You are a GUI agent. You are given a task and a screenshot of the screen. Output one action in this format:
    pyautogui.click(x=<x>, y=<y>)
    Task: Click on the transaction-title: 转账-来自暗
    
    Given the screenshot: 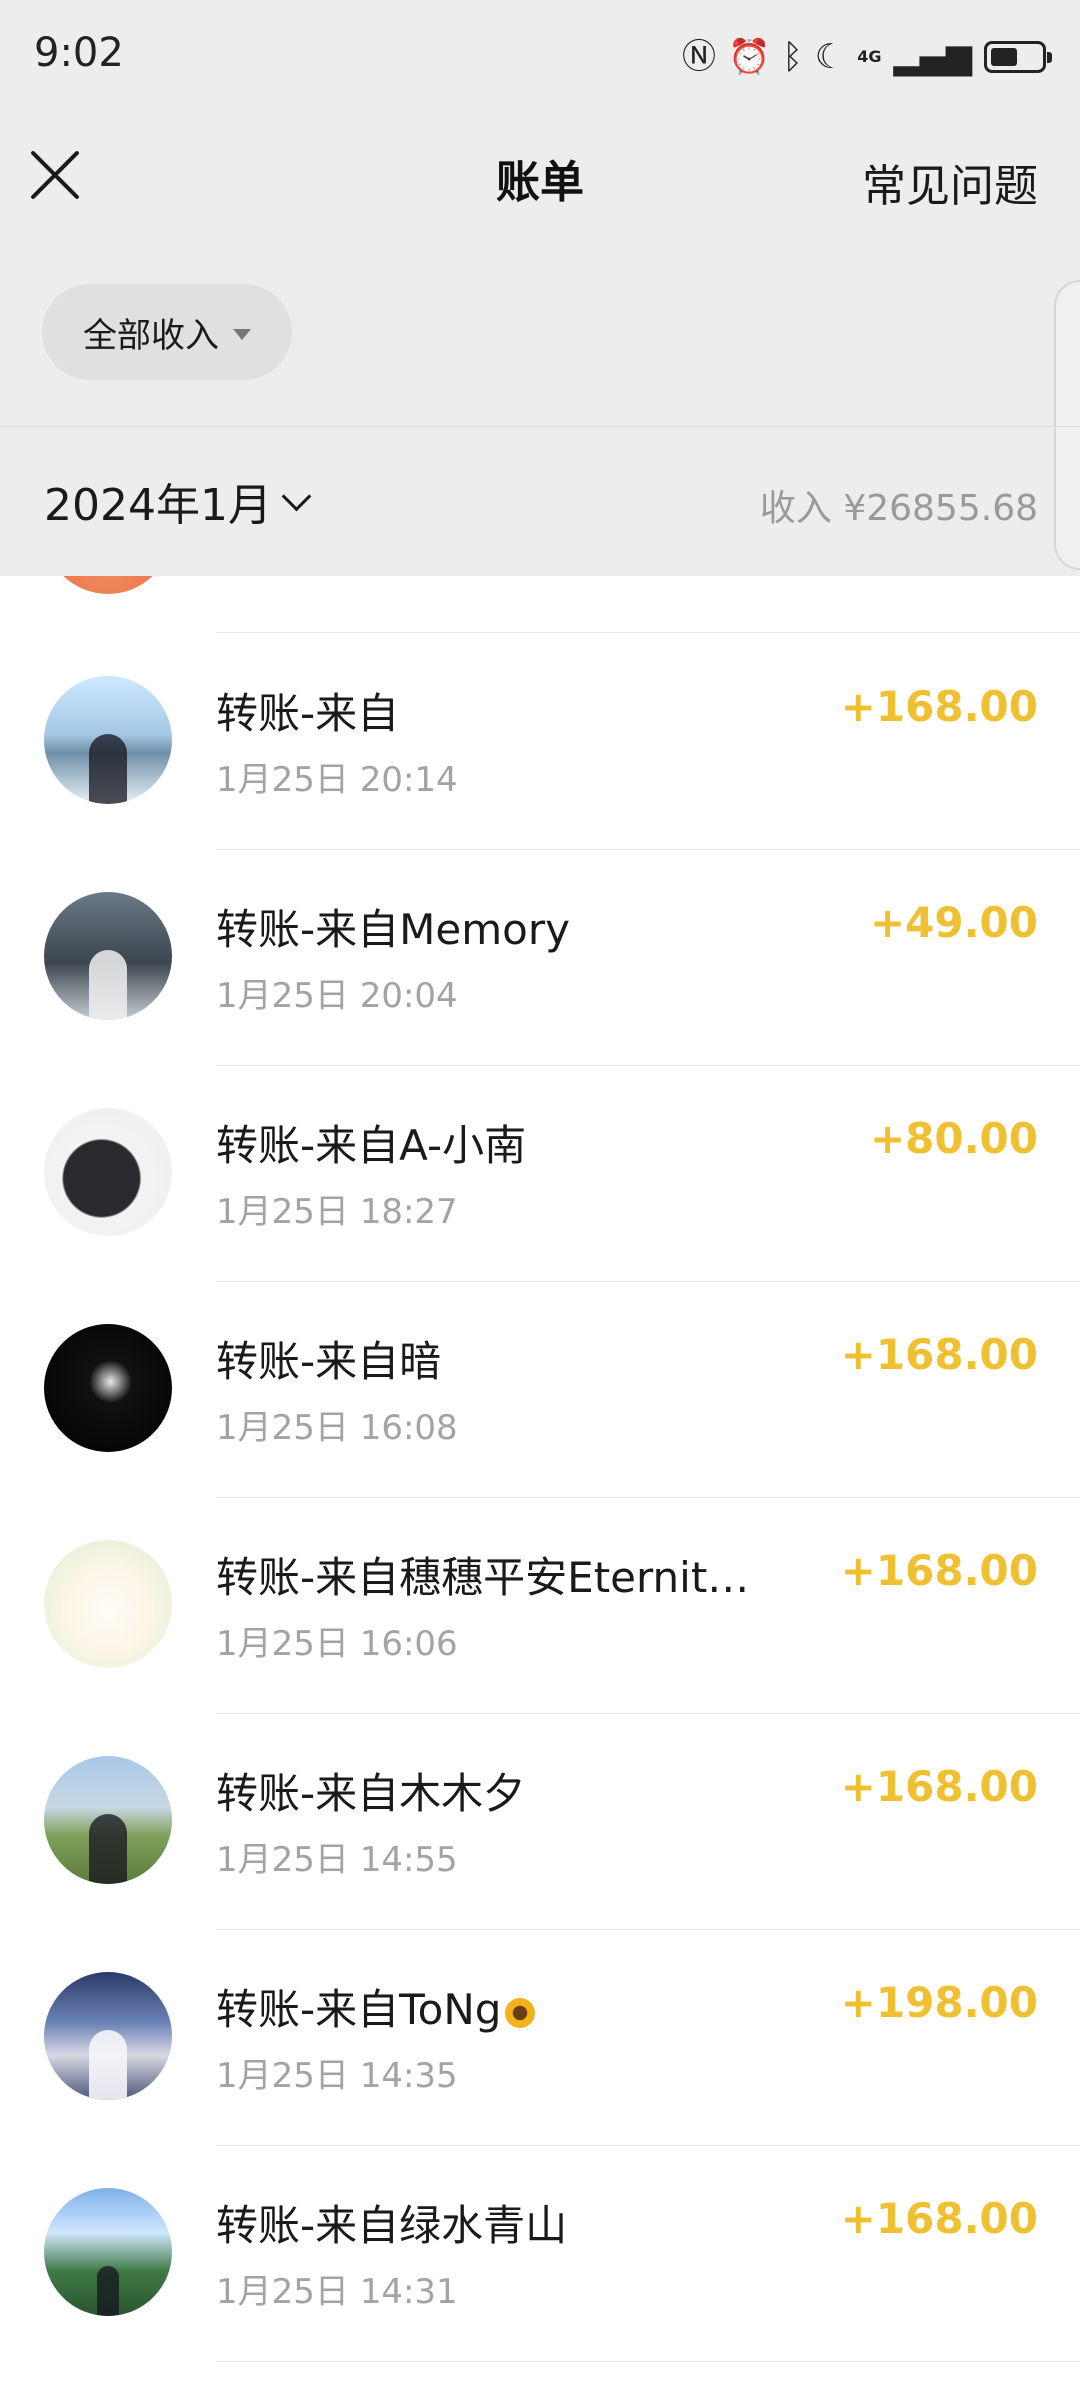 What is the action you would take?
    pyautogui.click(x=329, y=1361)
    